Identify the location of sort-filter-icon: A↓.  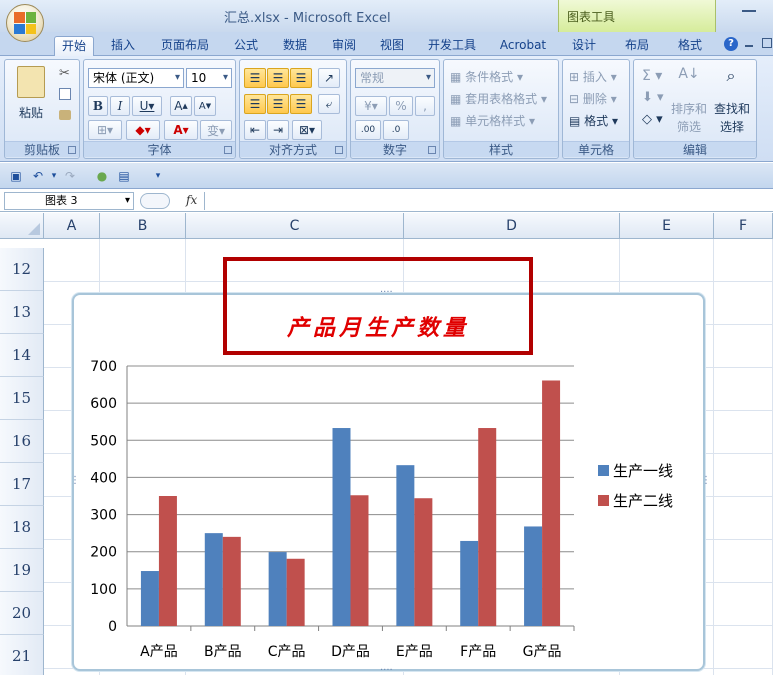
(689, 80).